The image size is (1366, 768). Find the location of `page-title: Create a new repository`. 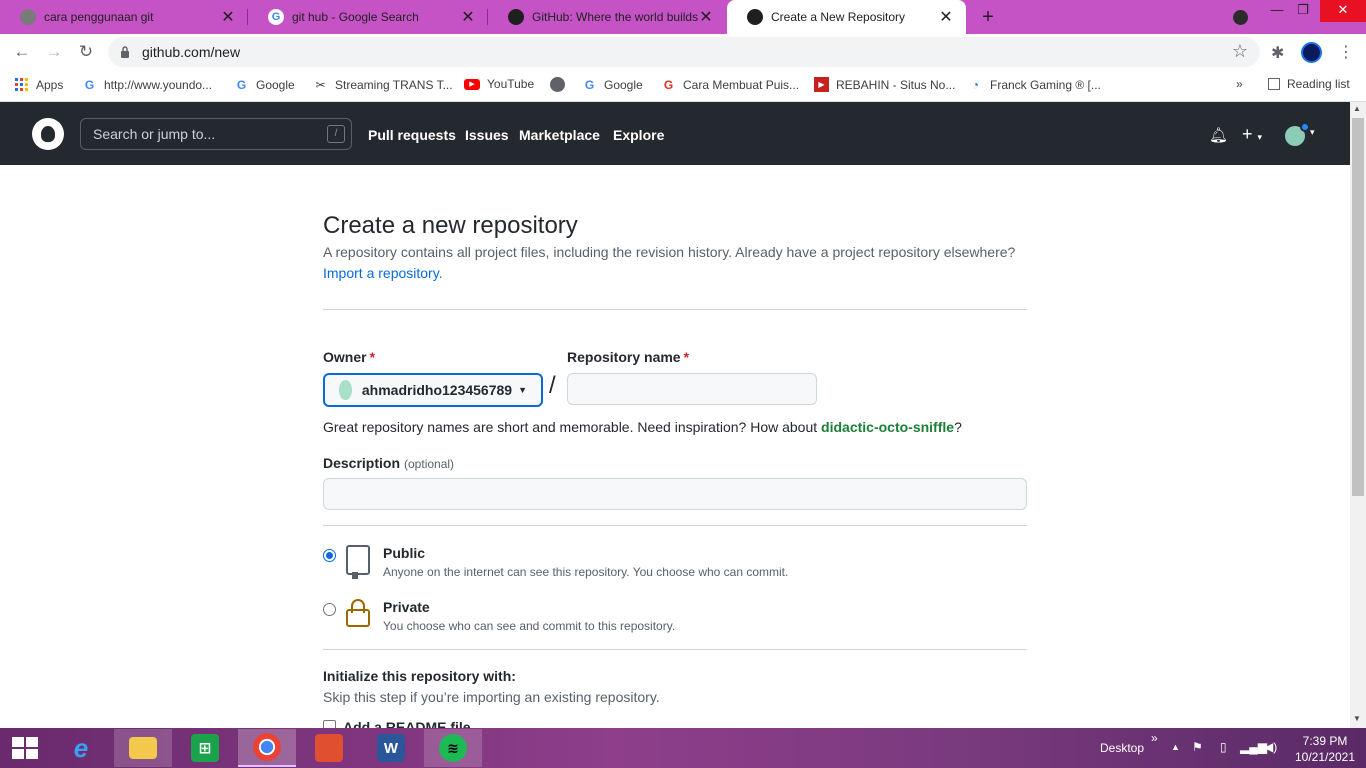

page-title: Create a new repository is located at coordinates (450, 225).